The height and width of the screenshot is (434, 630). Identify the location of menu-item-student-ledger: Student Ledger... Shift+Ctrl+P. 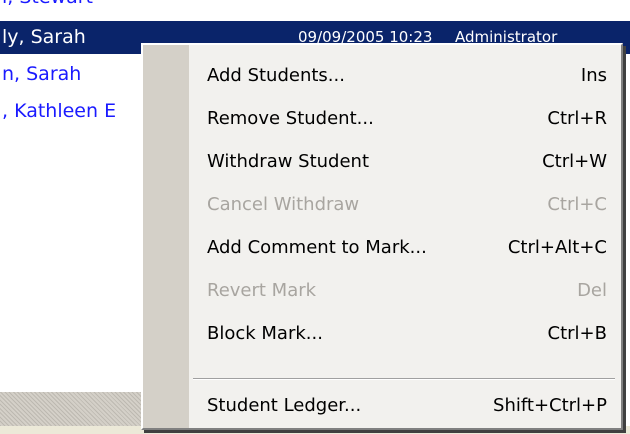
(405, 406).